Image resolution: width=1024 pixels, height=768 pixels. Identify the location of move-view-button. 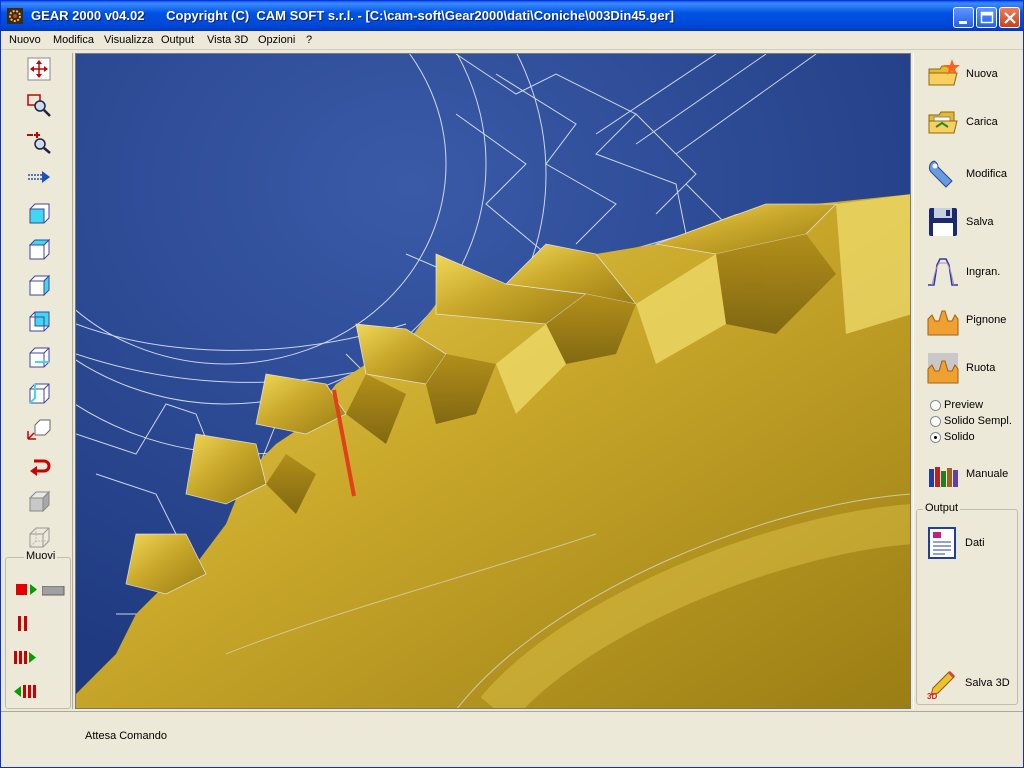
(39, 69).